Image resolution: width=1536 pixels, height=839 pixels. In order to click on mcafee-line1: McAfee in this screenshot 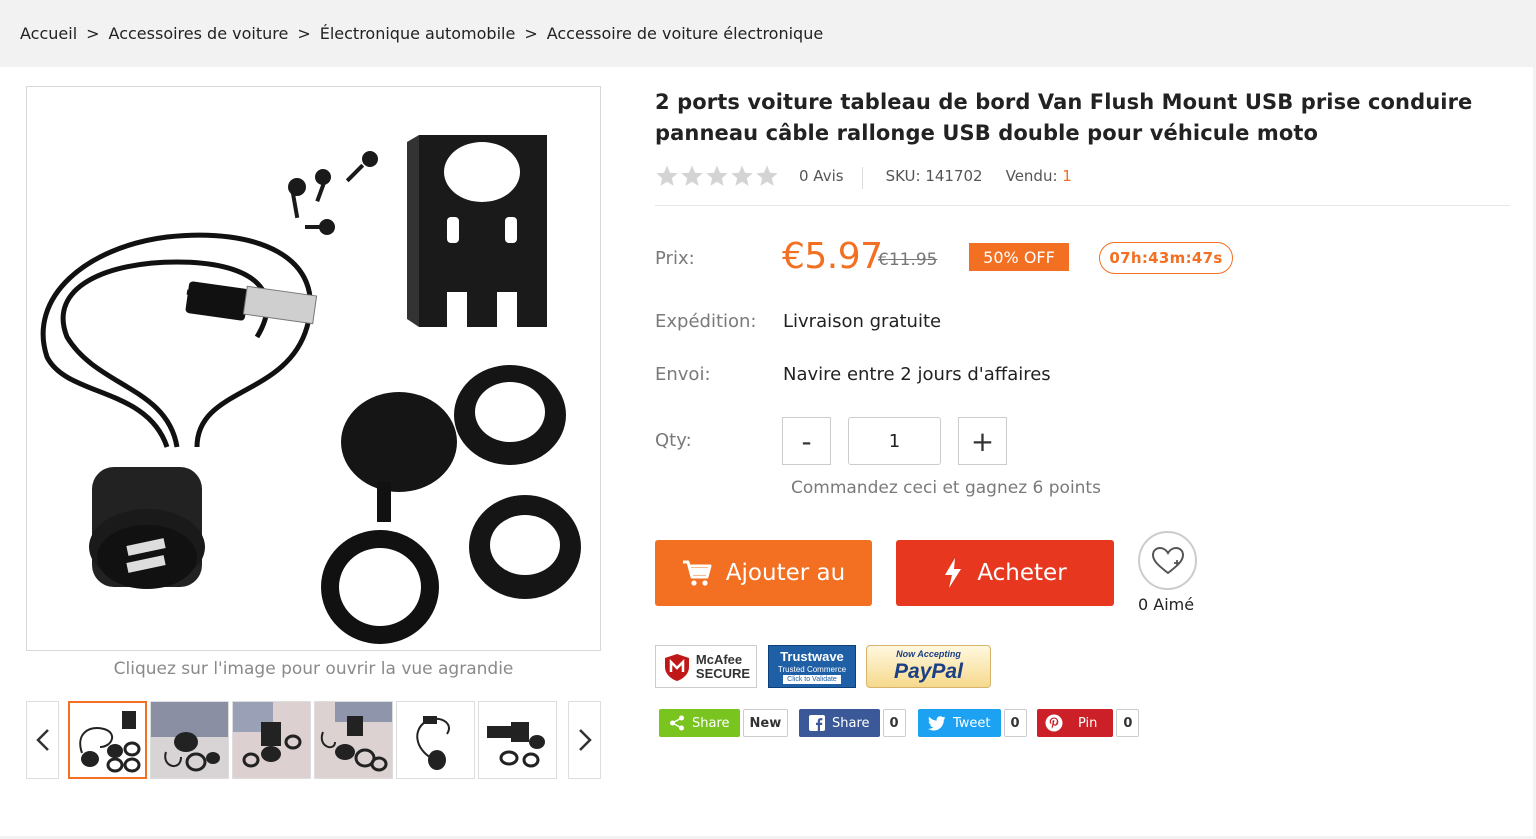, I will do `click(719, 659)`.